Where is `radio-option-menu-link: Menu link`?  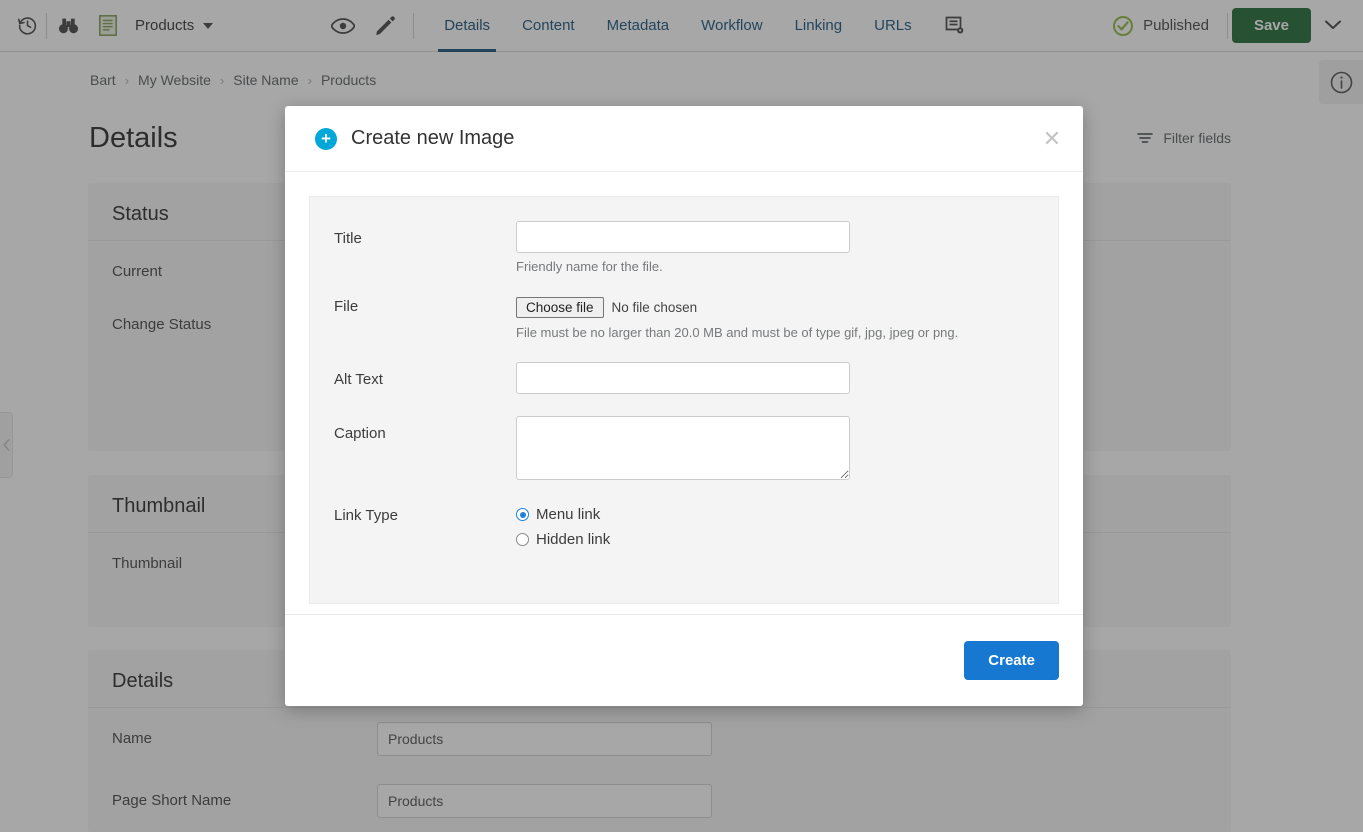 radio-option-menu-link: Menu link is located at coordinates (775, 514).